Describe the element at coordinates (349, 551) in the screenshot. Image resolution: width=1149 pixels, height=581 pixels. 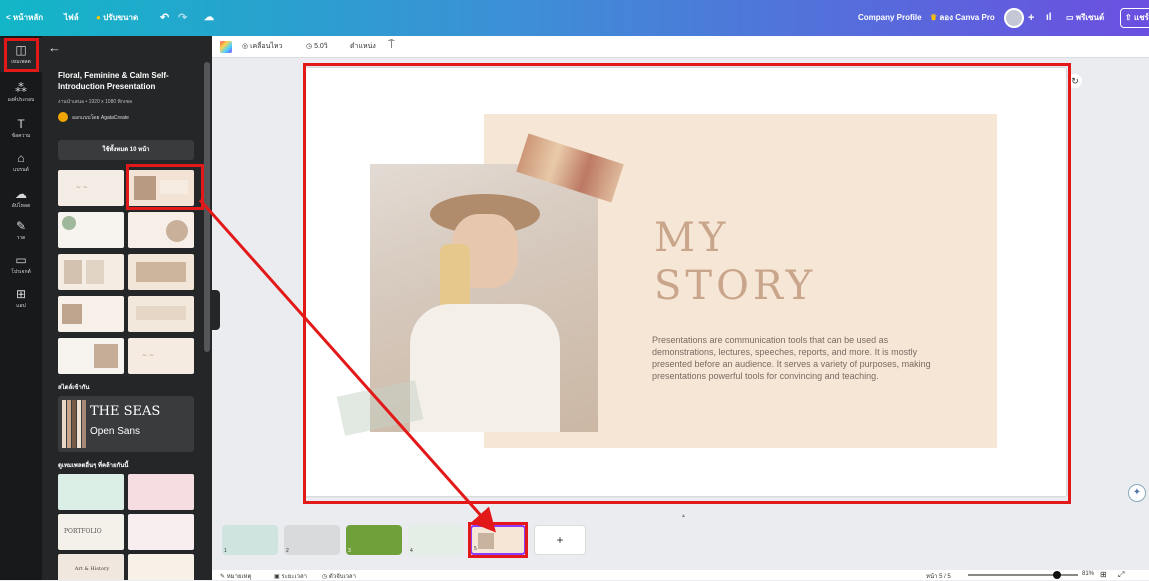
I see `page-number: 3` at that location.